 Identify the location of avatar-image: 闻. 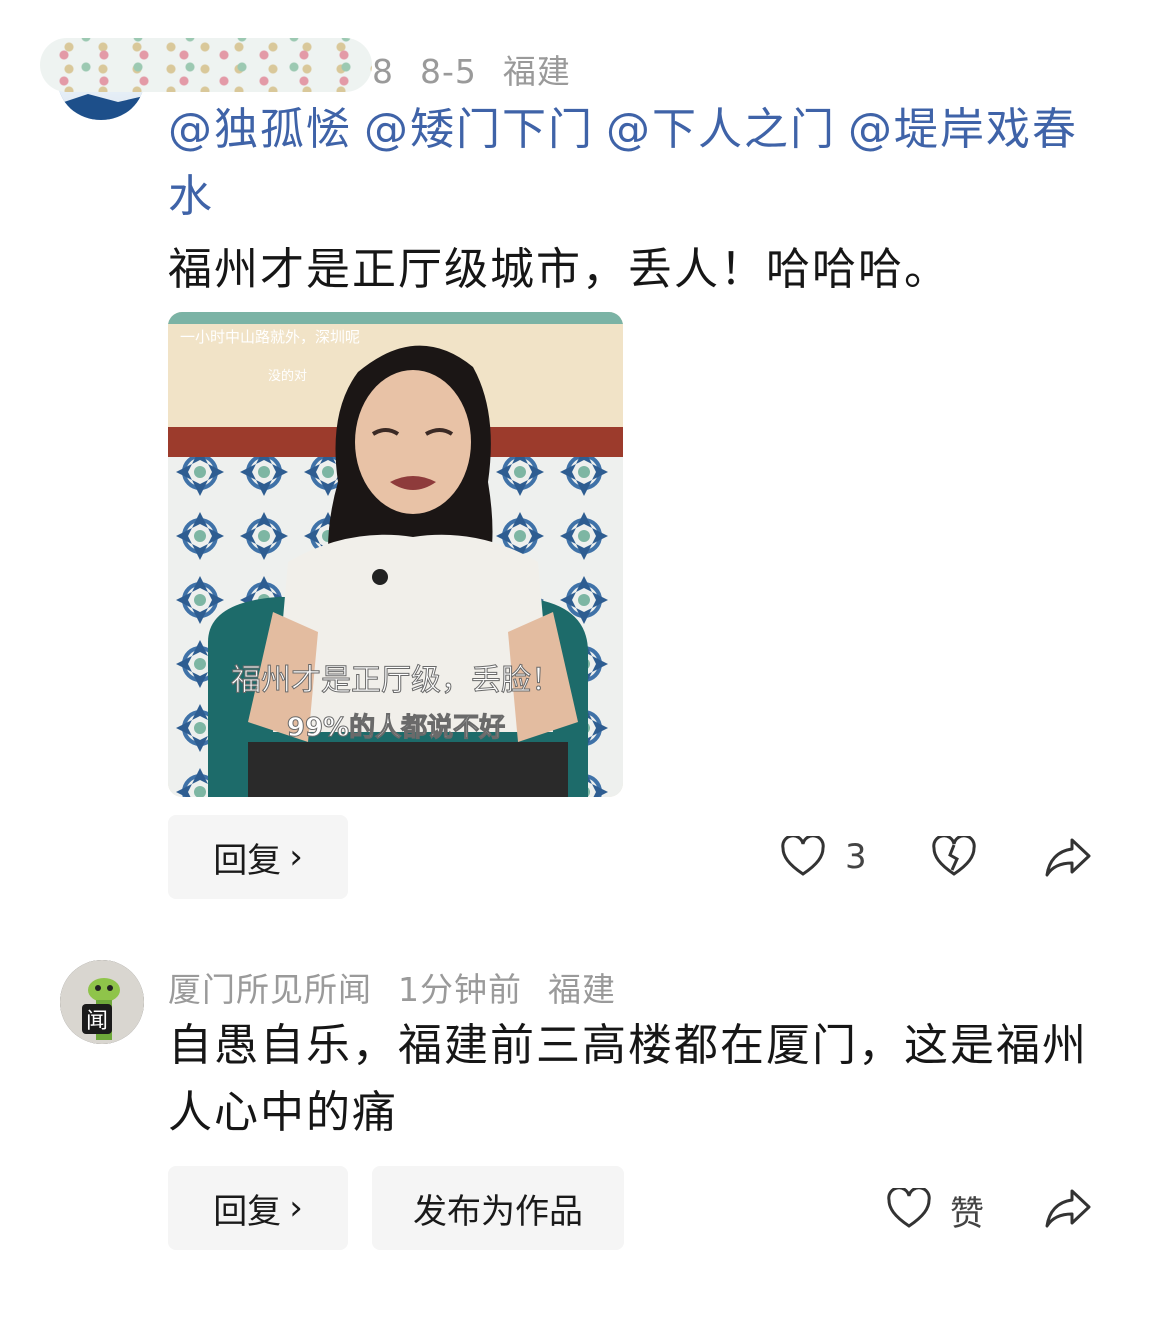
(102, 1002).